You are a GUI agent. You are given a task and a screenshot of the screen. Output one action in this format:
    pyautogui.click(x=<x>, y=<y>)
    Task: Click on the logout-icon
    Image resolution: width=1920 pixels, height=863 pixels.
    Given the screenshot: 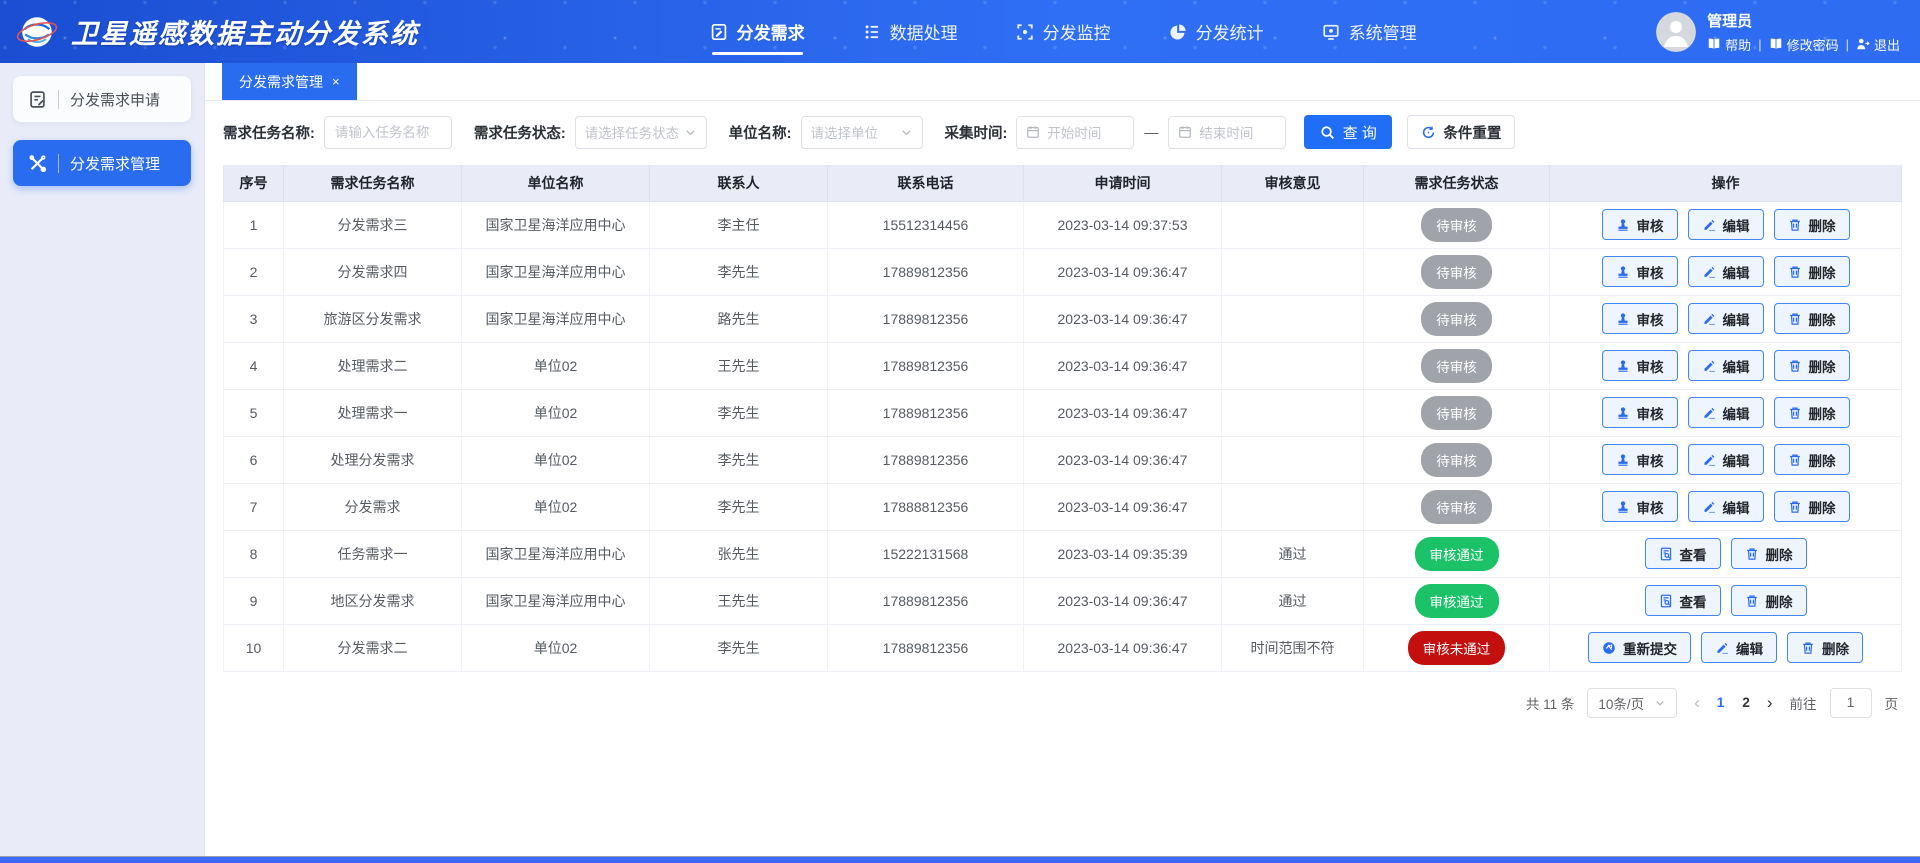 What is the action you would take?
    pyautogui.click(x=1863, y=44)
    